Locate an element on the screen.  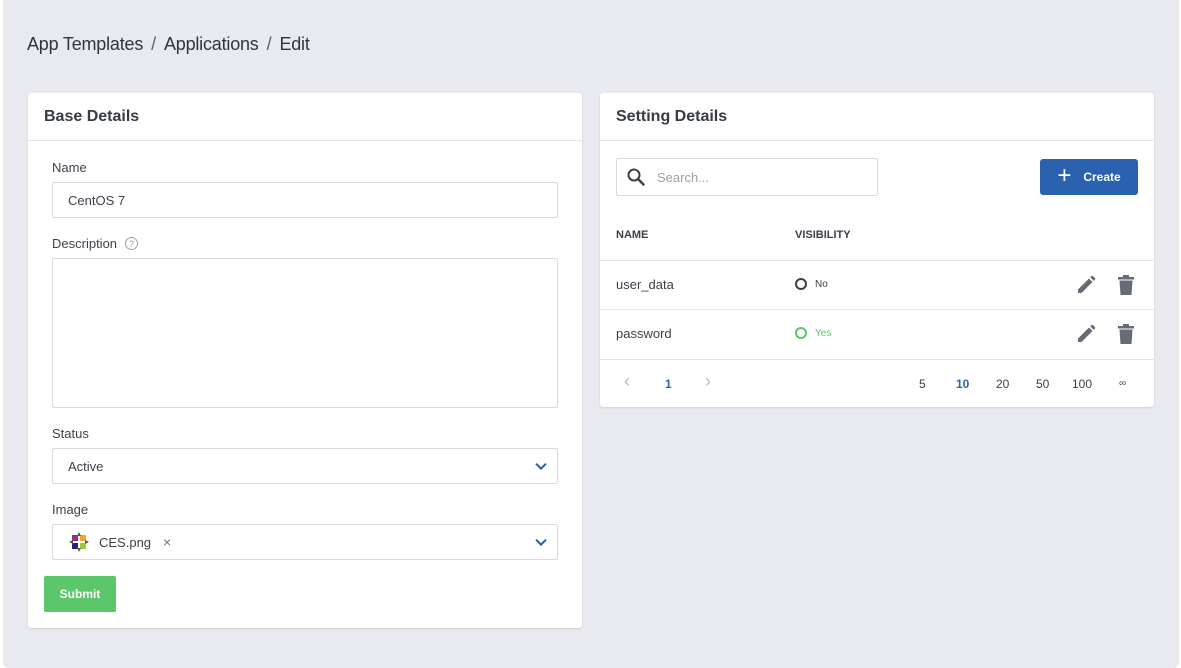
setting-details-title: Setting Details is located at coordinates (877, 117).